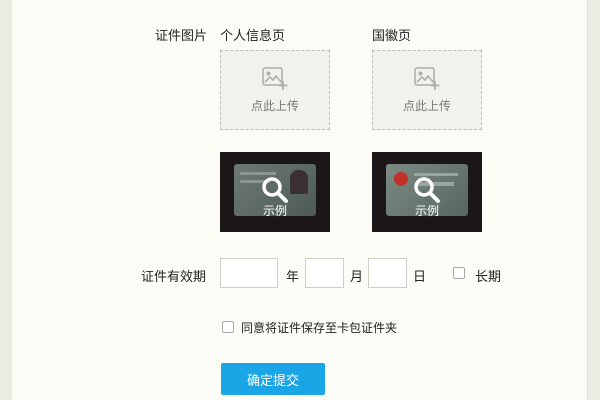 Image resolution: width=600 pixels, height=400 pixels. Describe the element at coordinates (593, 200) in the screenshot. I see `right-scrollbar` at that location.